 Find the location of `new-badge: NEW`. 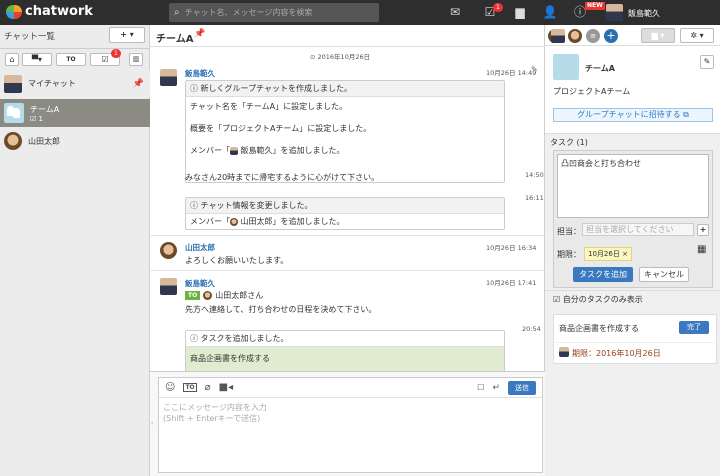

new-badge: NEW is located at coordinates (595, 6).